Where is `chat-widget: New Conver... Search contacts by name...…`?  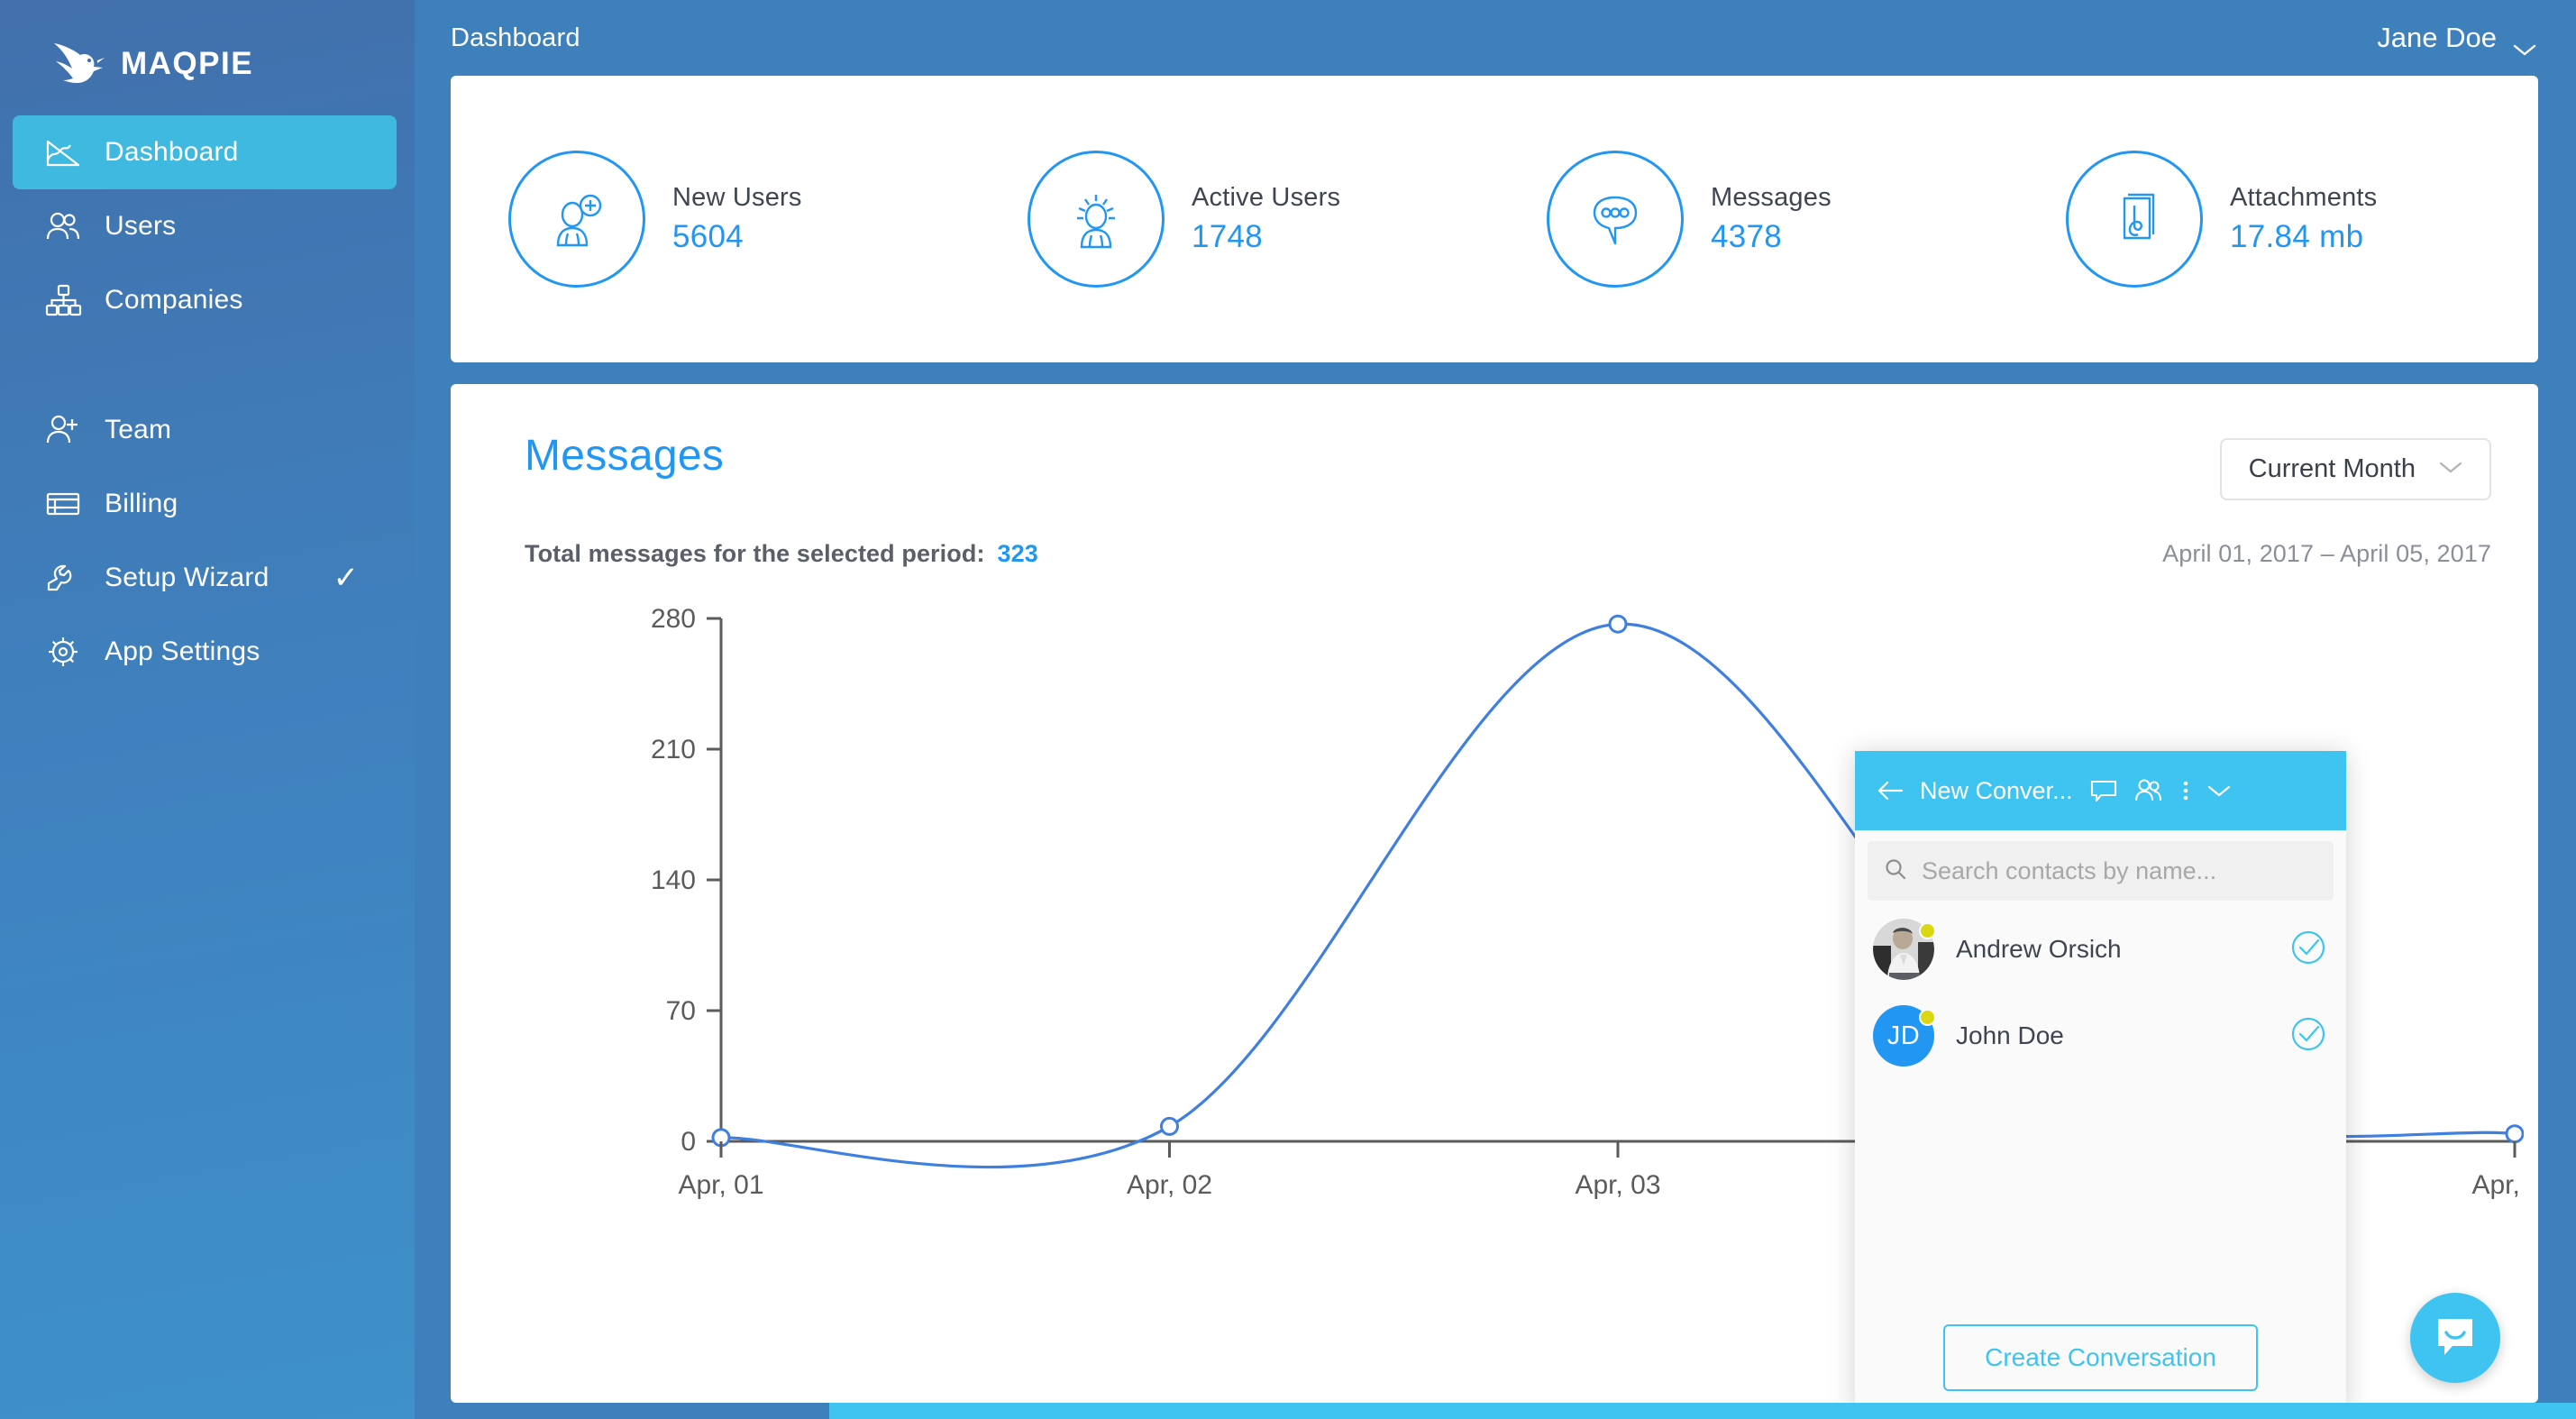 chat-widget: New Conver... Search contacts by name...… is located at coordinates (2100, 1077).